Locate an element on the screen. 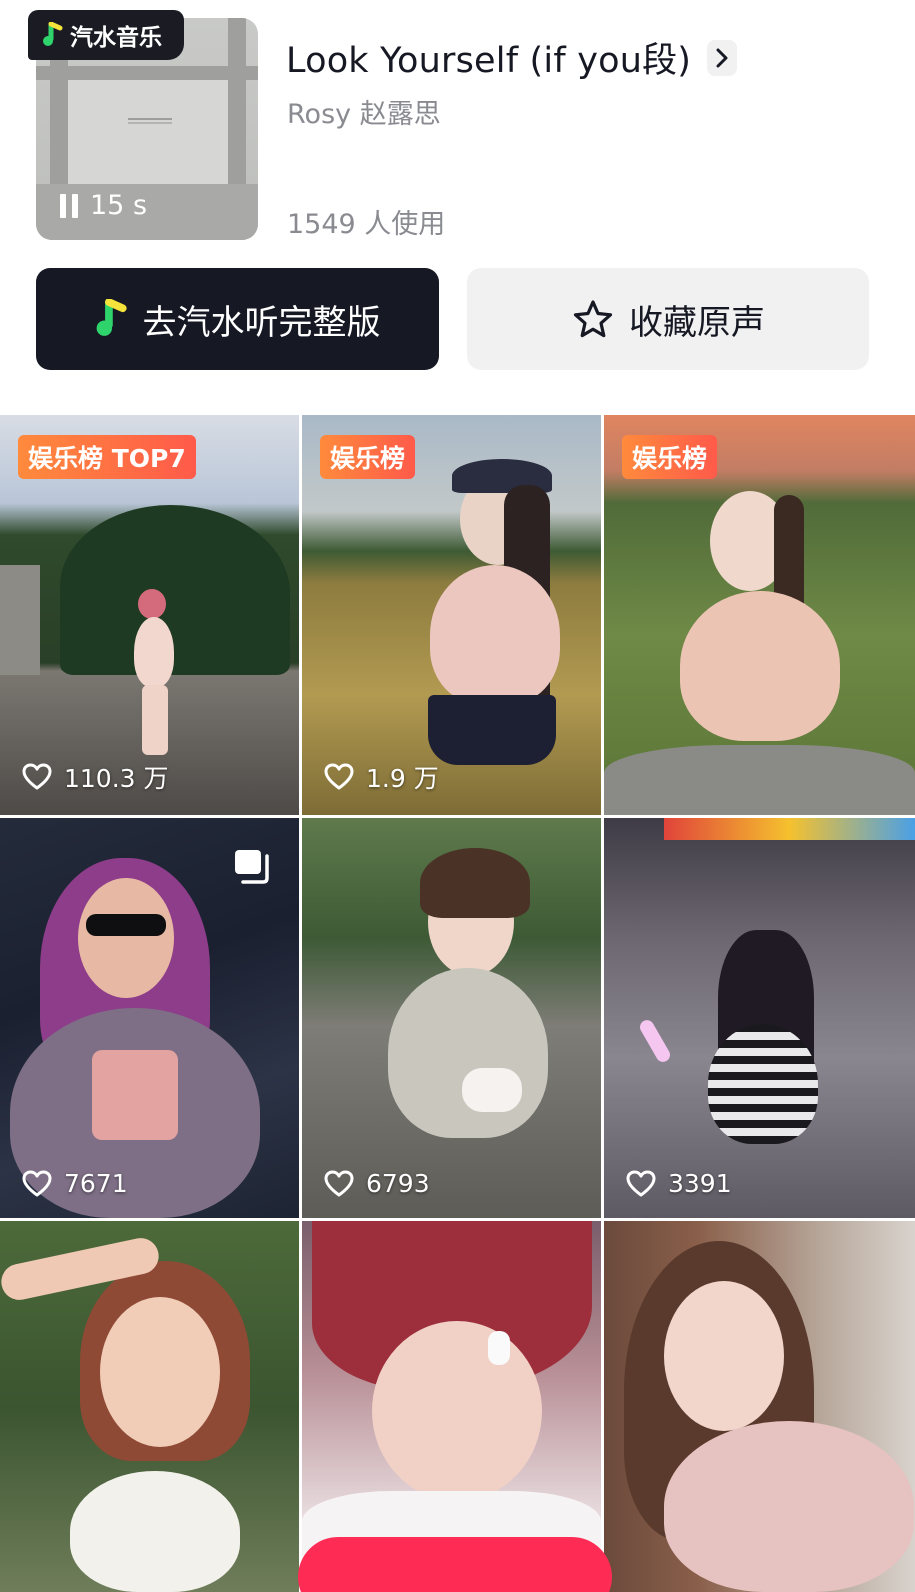 This screenshot has width=915, height=1592. video-card: 6793 is located at coordinates (451, 1018).